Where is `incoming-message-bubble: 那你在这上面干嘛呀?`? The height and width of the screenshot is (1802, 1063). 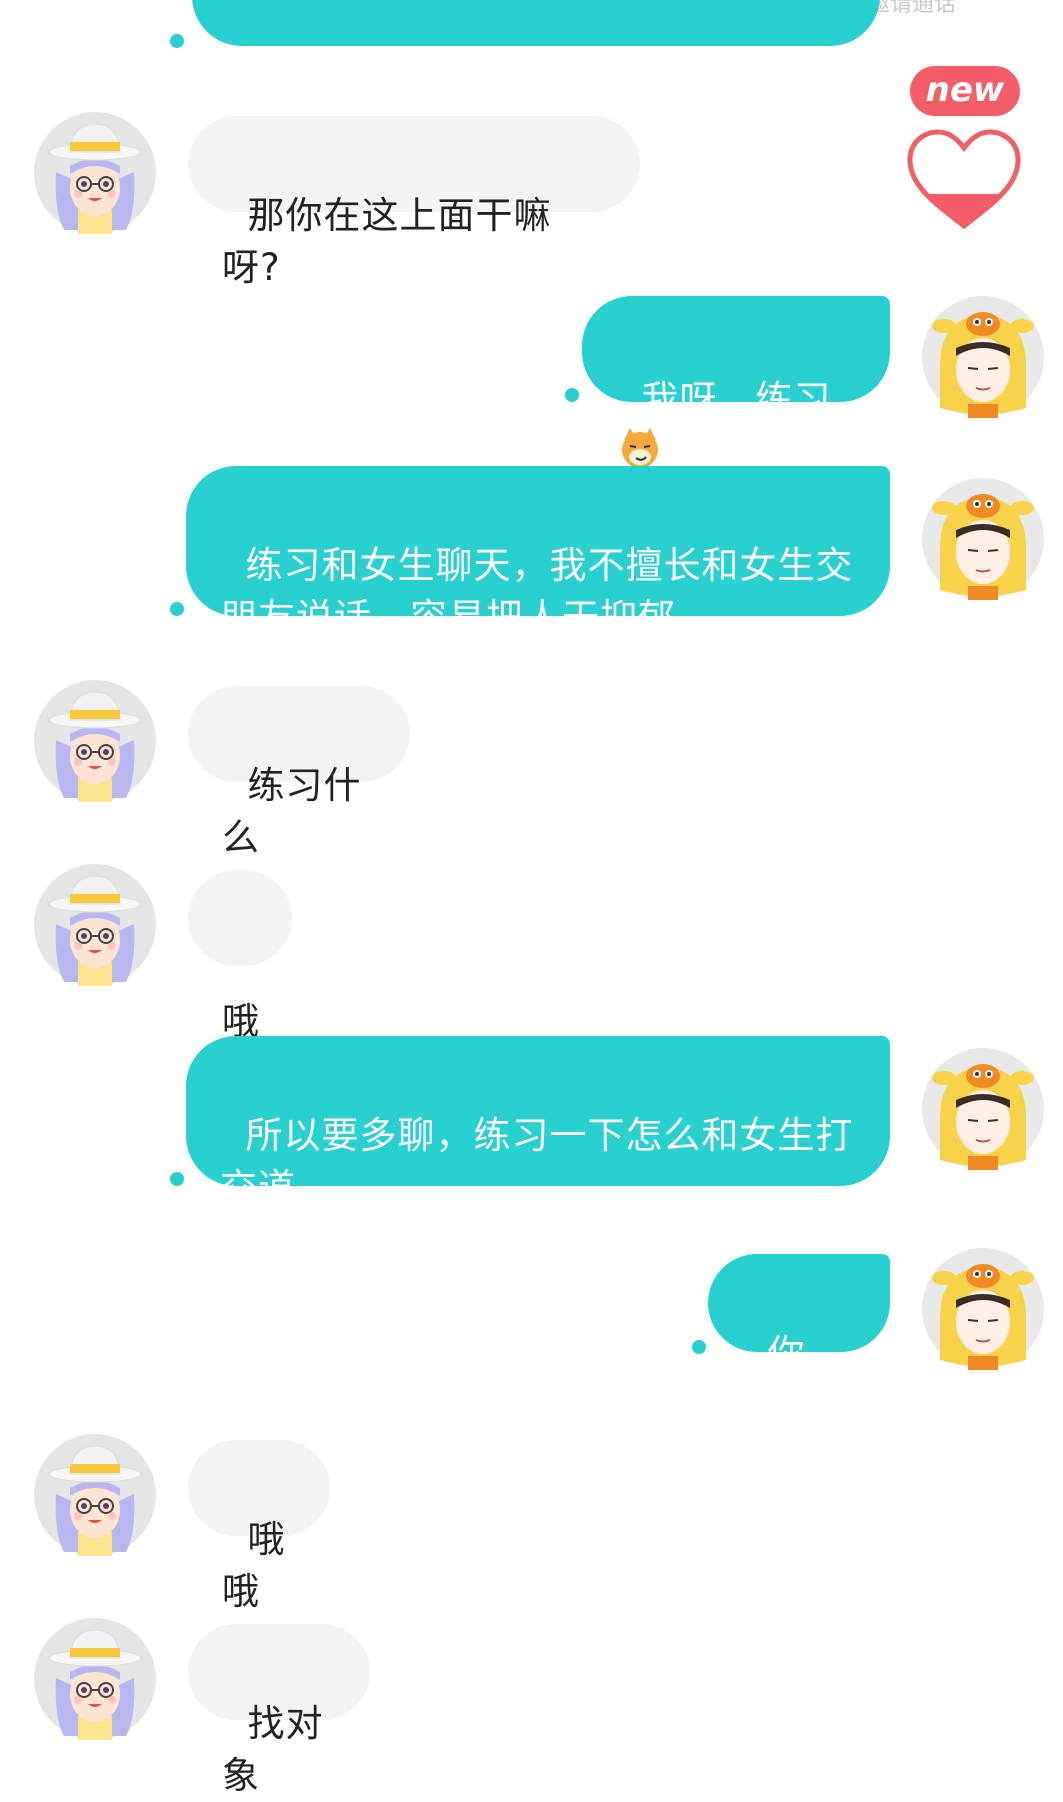 incoming-message-bubble: 那你在这上面干嘛呀? is located at coordinates (414, 202).